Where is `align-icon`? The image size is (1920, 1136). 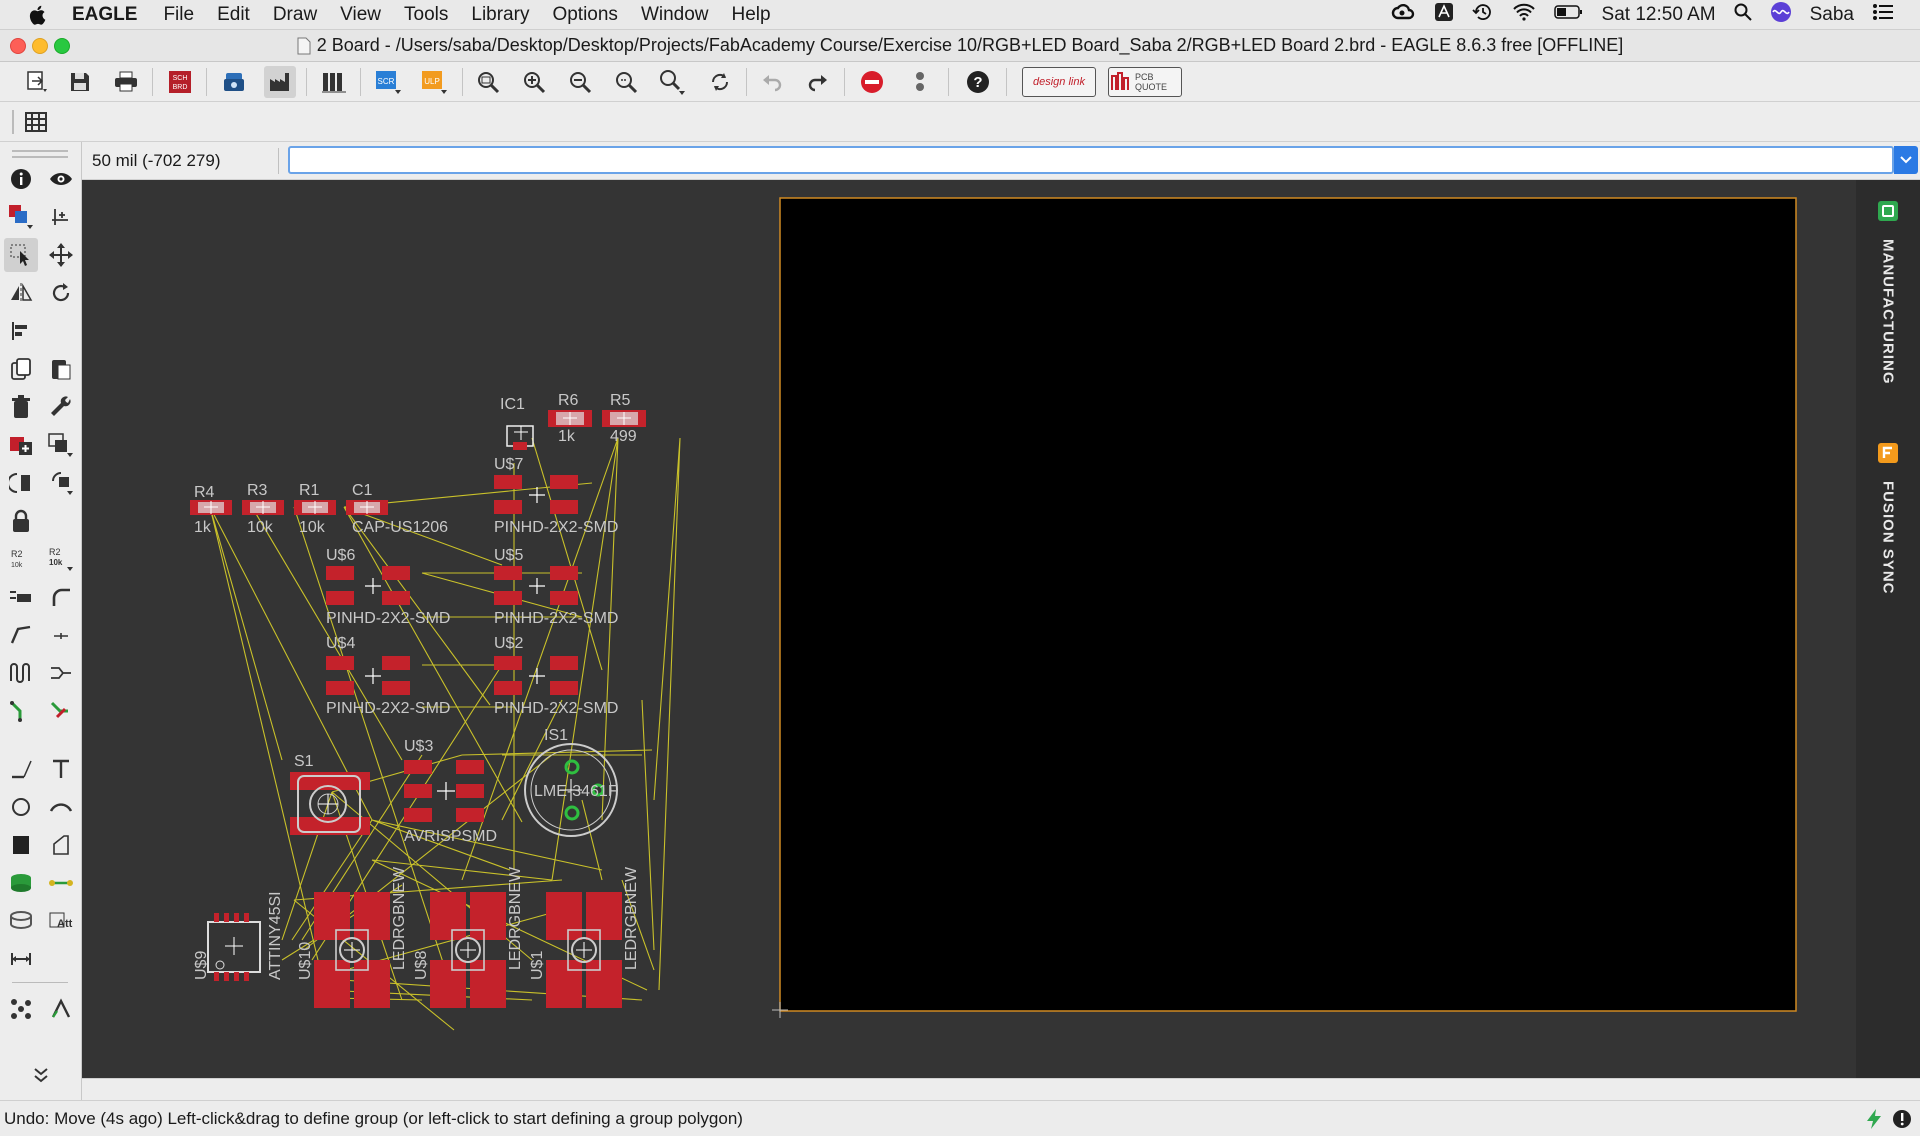
align-icon is located at coordinates (21, 331).